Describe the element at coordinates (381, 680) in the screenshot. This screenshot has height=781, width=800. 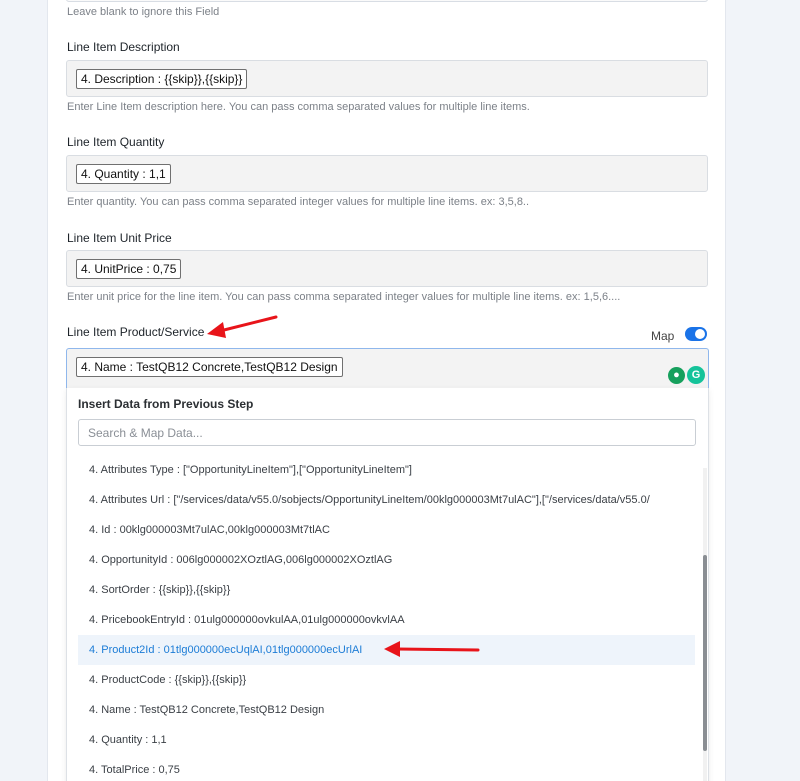
I see `list-item: 4. ProductCode : {{skip}},{{skip}}` at that location.